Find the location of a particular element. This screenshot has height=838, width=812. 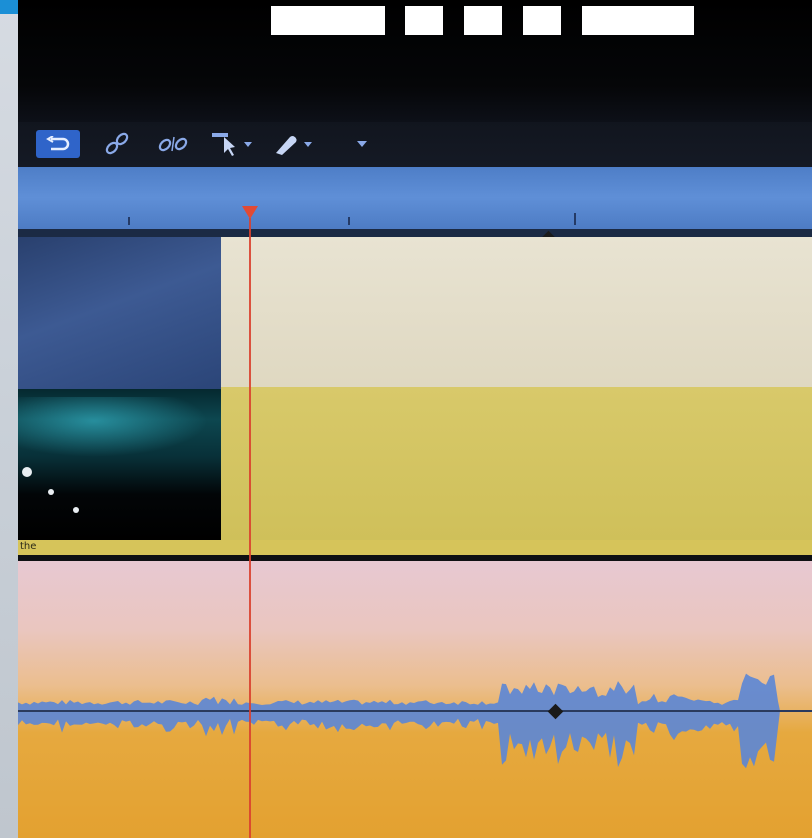

window-accent is located at coordinates (9, 7).